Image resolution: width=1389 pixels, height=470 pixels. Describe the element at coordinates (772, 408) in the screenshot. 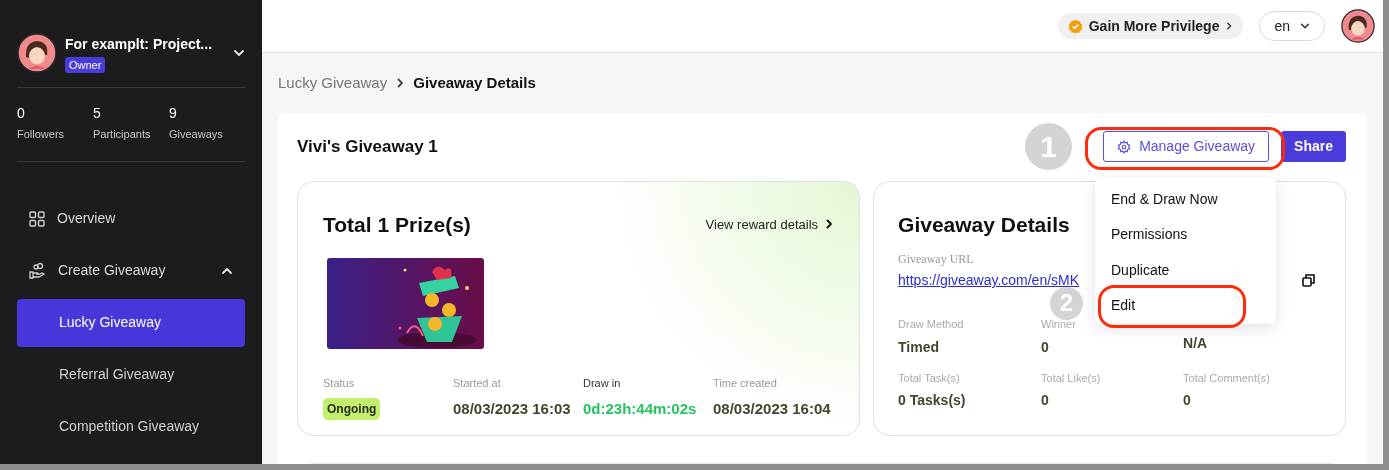

I see `field-value: 08/03/2023 16:04` at that location.